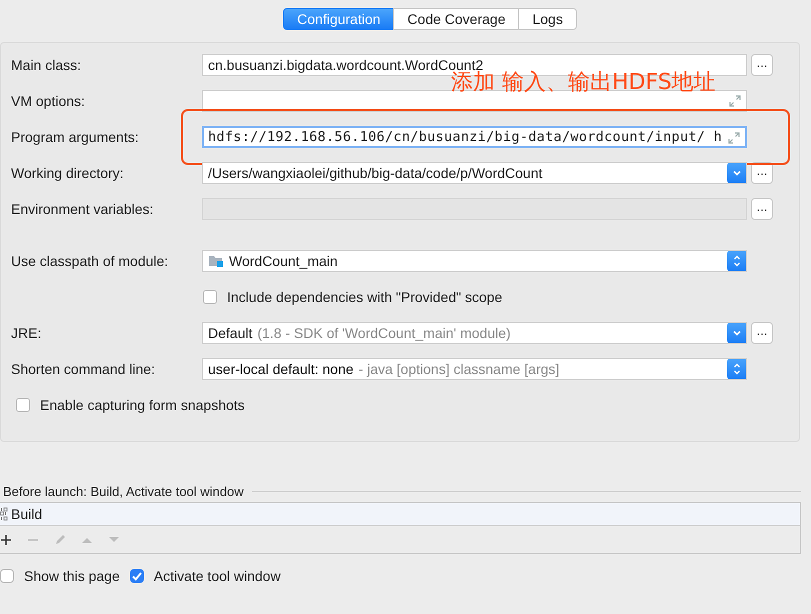 Image resolution: width=811 pixels, height=614 pixels. Describe the element at coordinates (82, 209) in the screenshot. I see `field-label: Environment variables:` at that location.